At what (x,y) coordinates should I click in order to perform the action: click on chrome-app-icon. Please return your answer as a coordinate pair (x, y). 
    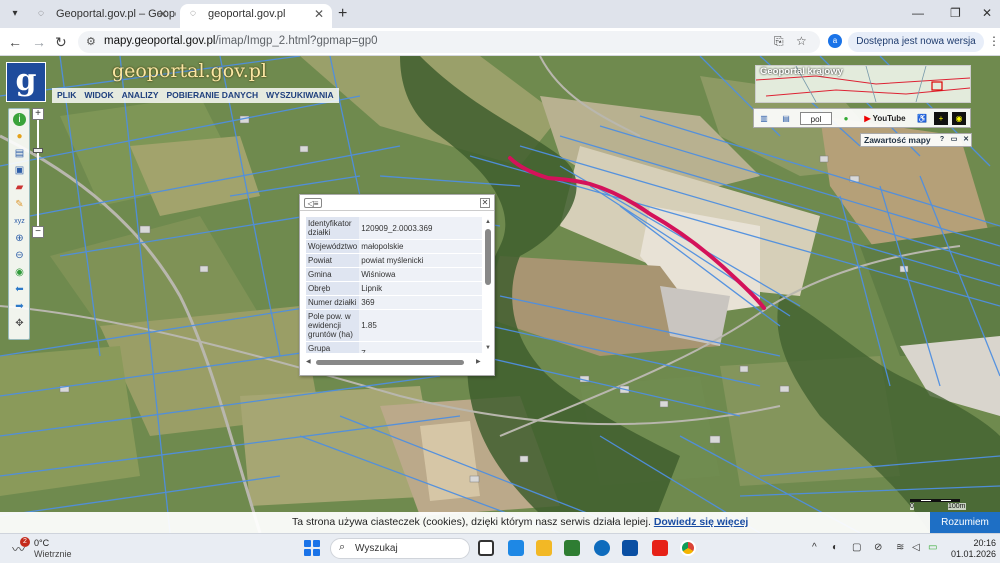
    Looking at the image, I should click on (688, 548).